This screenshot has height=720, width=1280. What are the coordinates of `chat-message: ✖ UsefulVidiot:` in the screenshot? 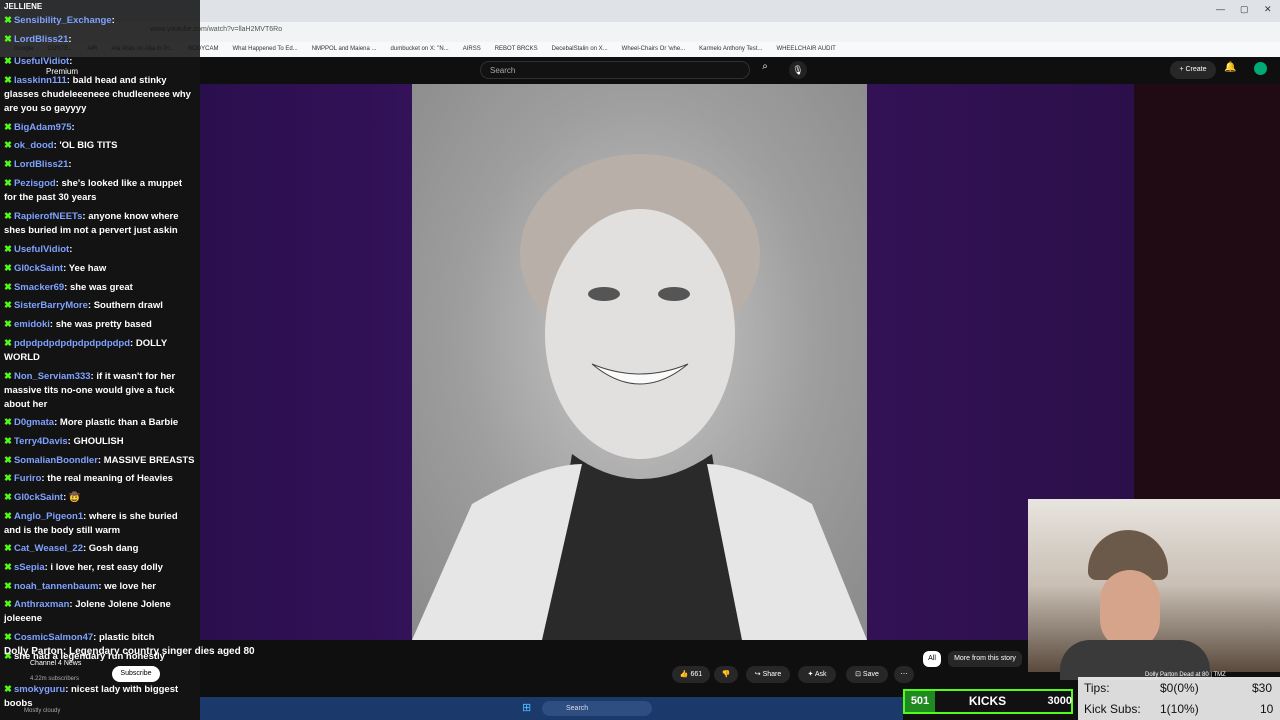 It's located at (100, 250).